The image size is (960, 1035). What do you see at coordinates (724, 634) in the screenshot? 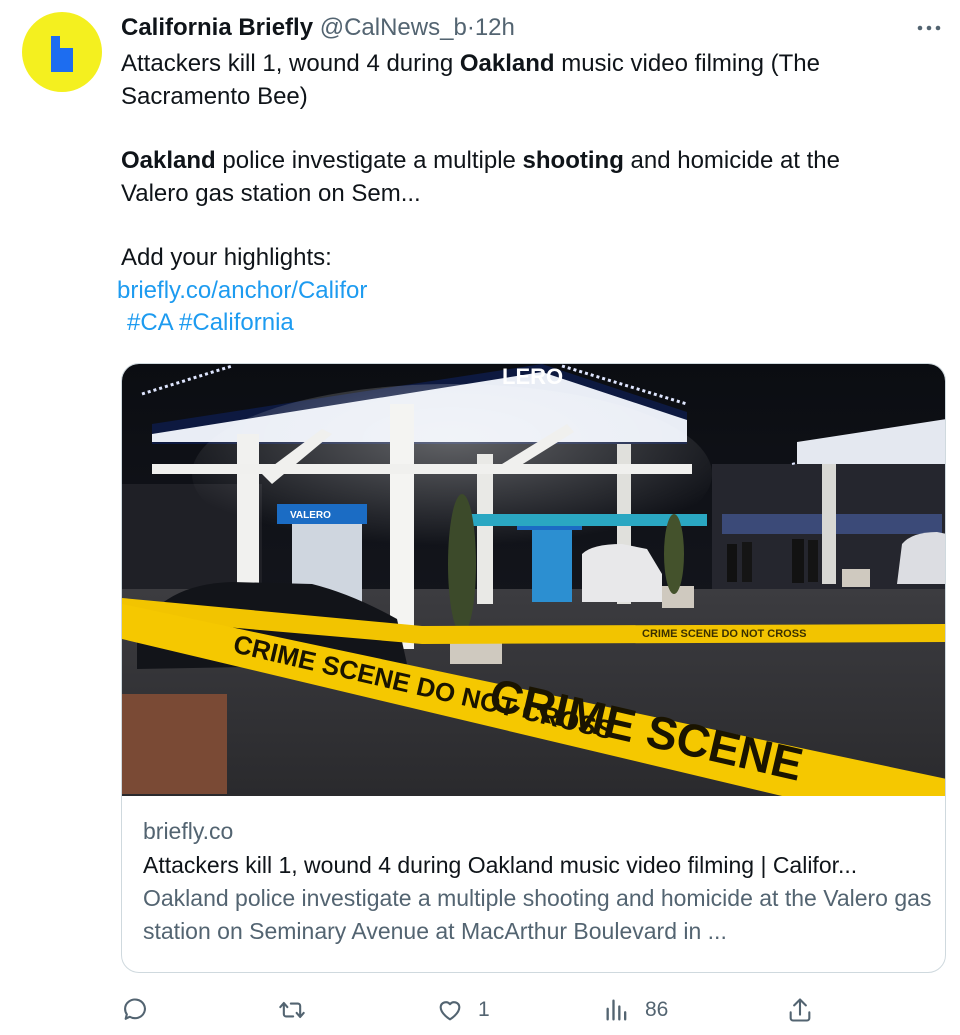
I see `tape-text-small: CRIME SCENE DO NOT CROSS` at bounding box center [724, 634].